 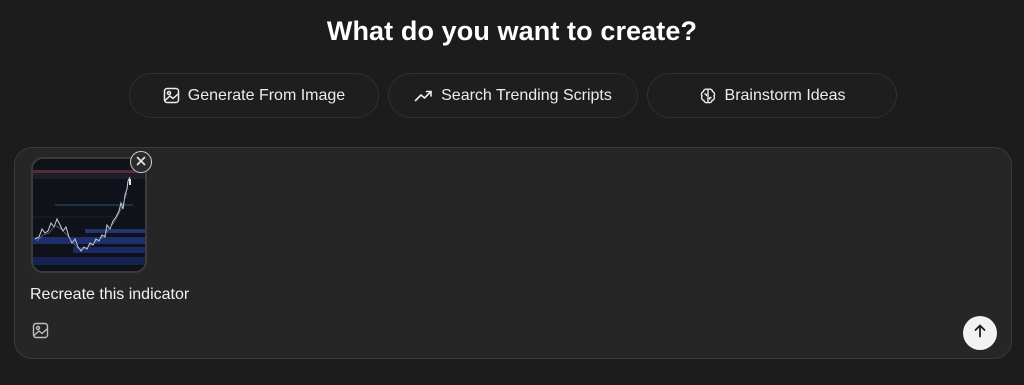 What do you see at coordinates (785, 95) in the screenshot?
I see `chip-label: Brainstorm Ideas` at bounding box center [785, 95].